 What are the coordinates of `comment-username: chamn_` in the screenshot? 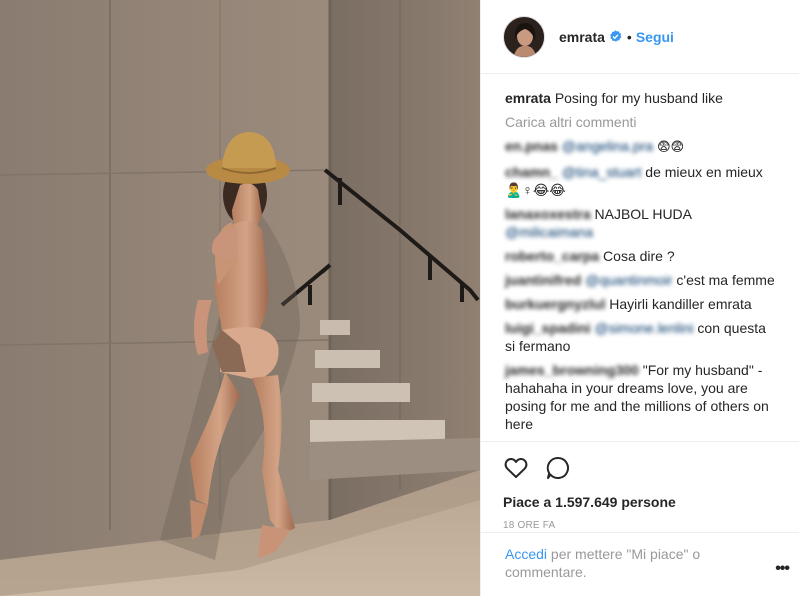 It's located at (531, 172).